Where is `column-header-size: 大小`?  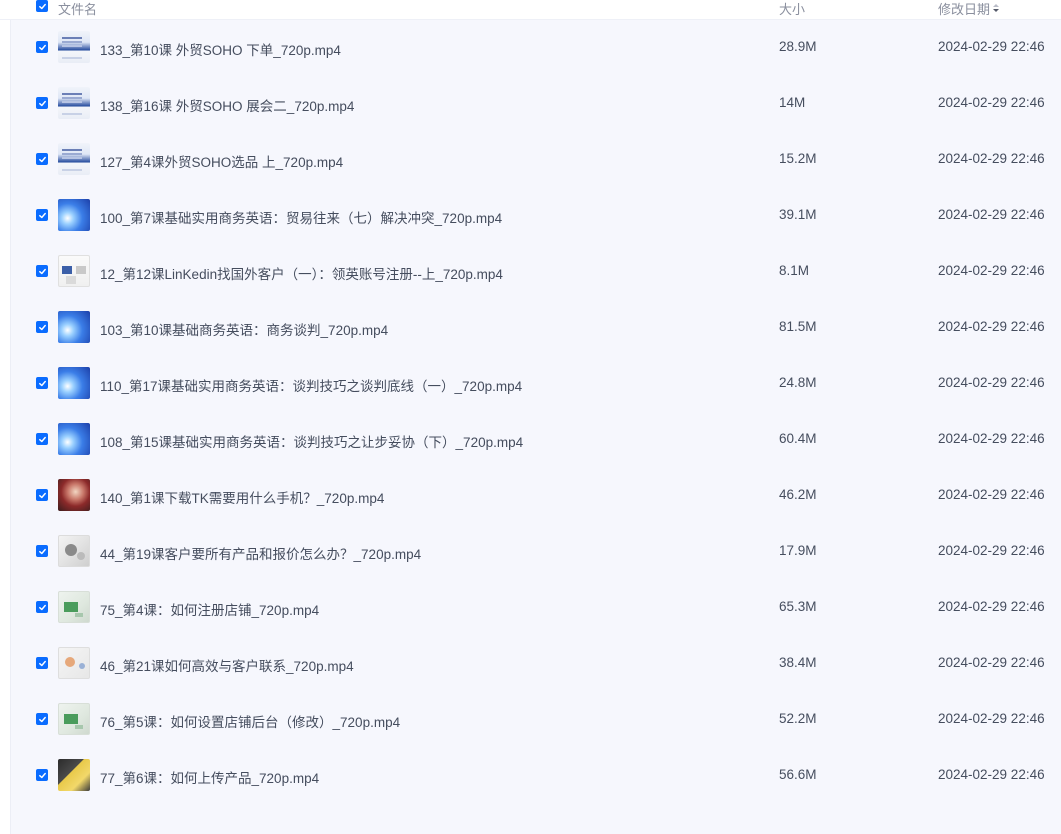 column-header-size: 大小 is located at coordinates (792, 9).